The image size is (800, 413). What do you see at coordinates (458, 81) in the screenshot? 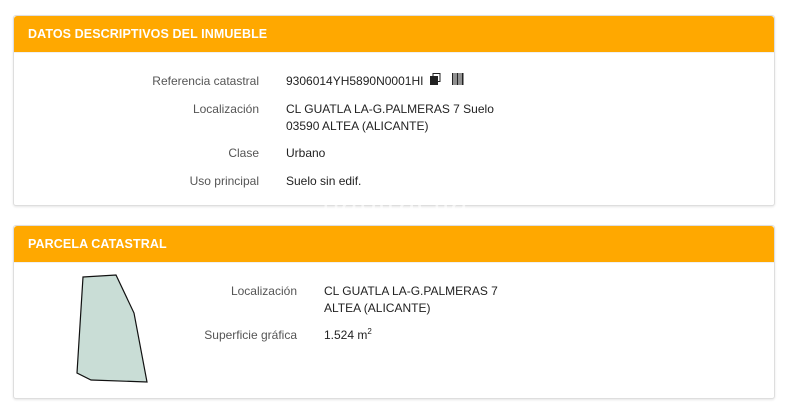
I see `barcode-icon` at bounding box center [458, 81].